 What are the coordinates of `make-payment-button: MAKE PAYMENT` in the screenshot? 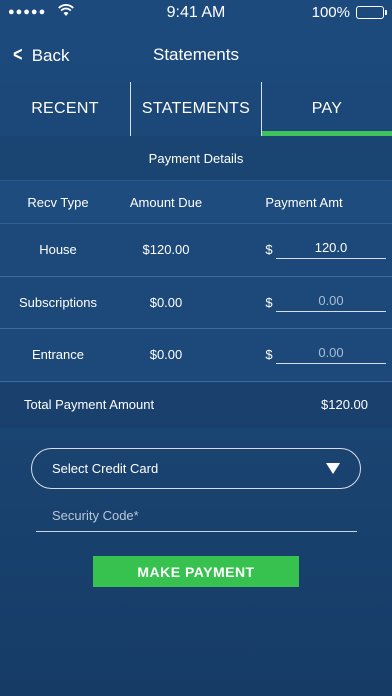 It's located at (196, 571).